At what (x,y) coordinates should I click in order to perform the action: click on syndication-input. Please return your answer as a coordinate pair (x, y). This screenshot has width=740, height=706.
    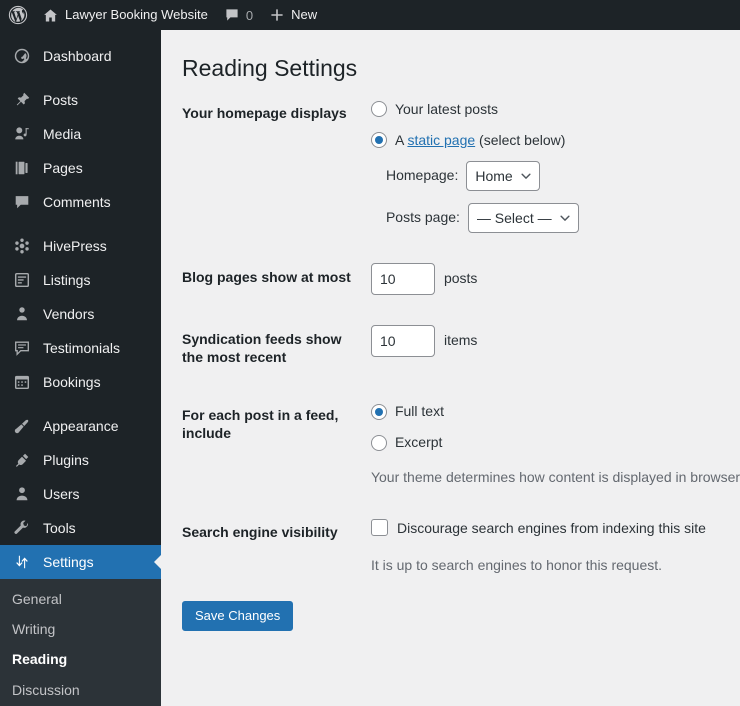
    Looking at the image, I should click on (402, 340).